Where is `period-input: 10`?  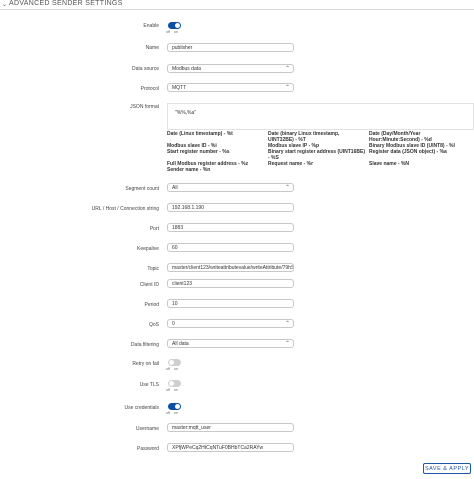
period-input: 10 is located at coordinates (230, 303).